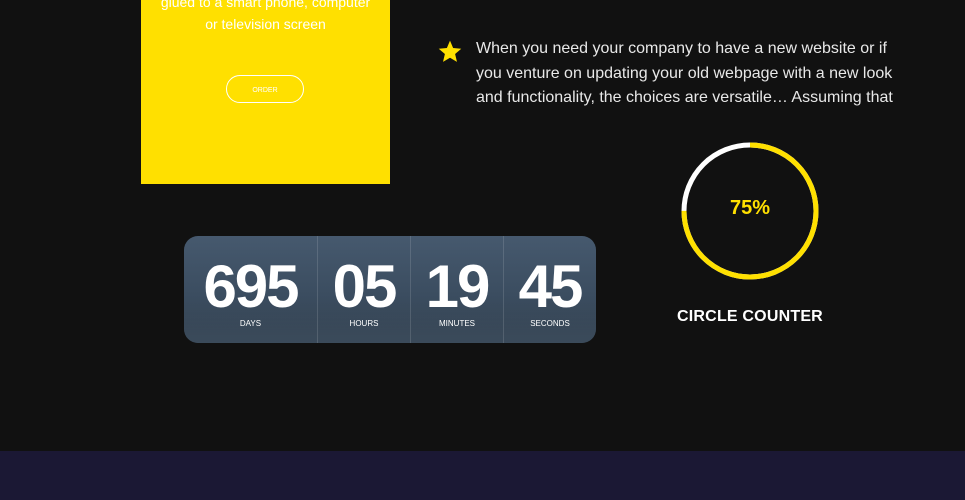  I want to click on circle-counter-title: CIRCLE COUNTER, so click(750, 316).